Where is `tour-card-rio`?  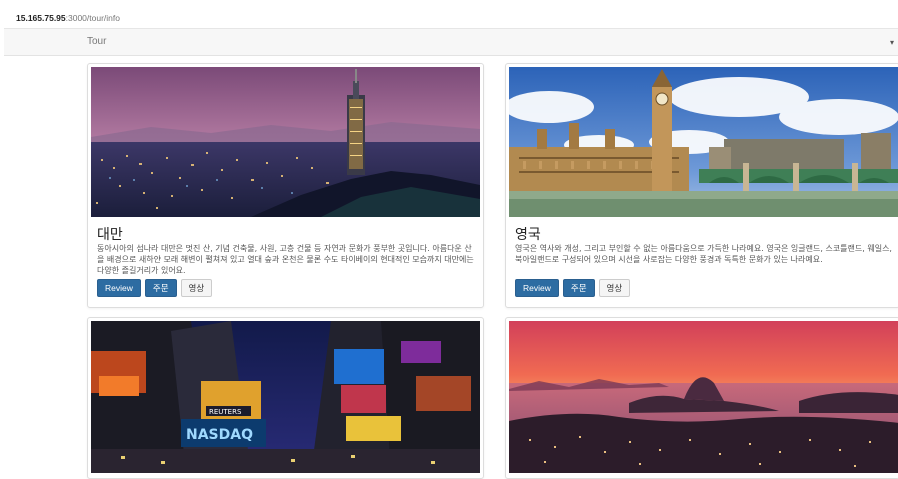
tour-card-rio is located at coordinates (701, 398).